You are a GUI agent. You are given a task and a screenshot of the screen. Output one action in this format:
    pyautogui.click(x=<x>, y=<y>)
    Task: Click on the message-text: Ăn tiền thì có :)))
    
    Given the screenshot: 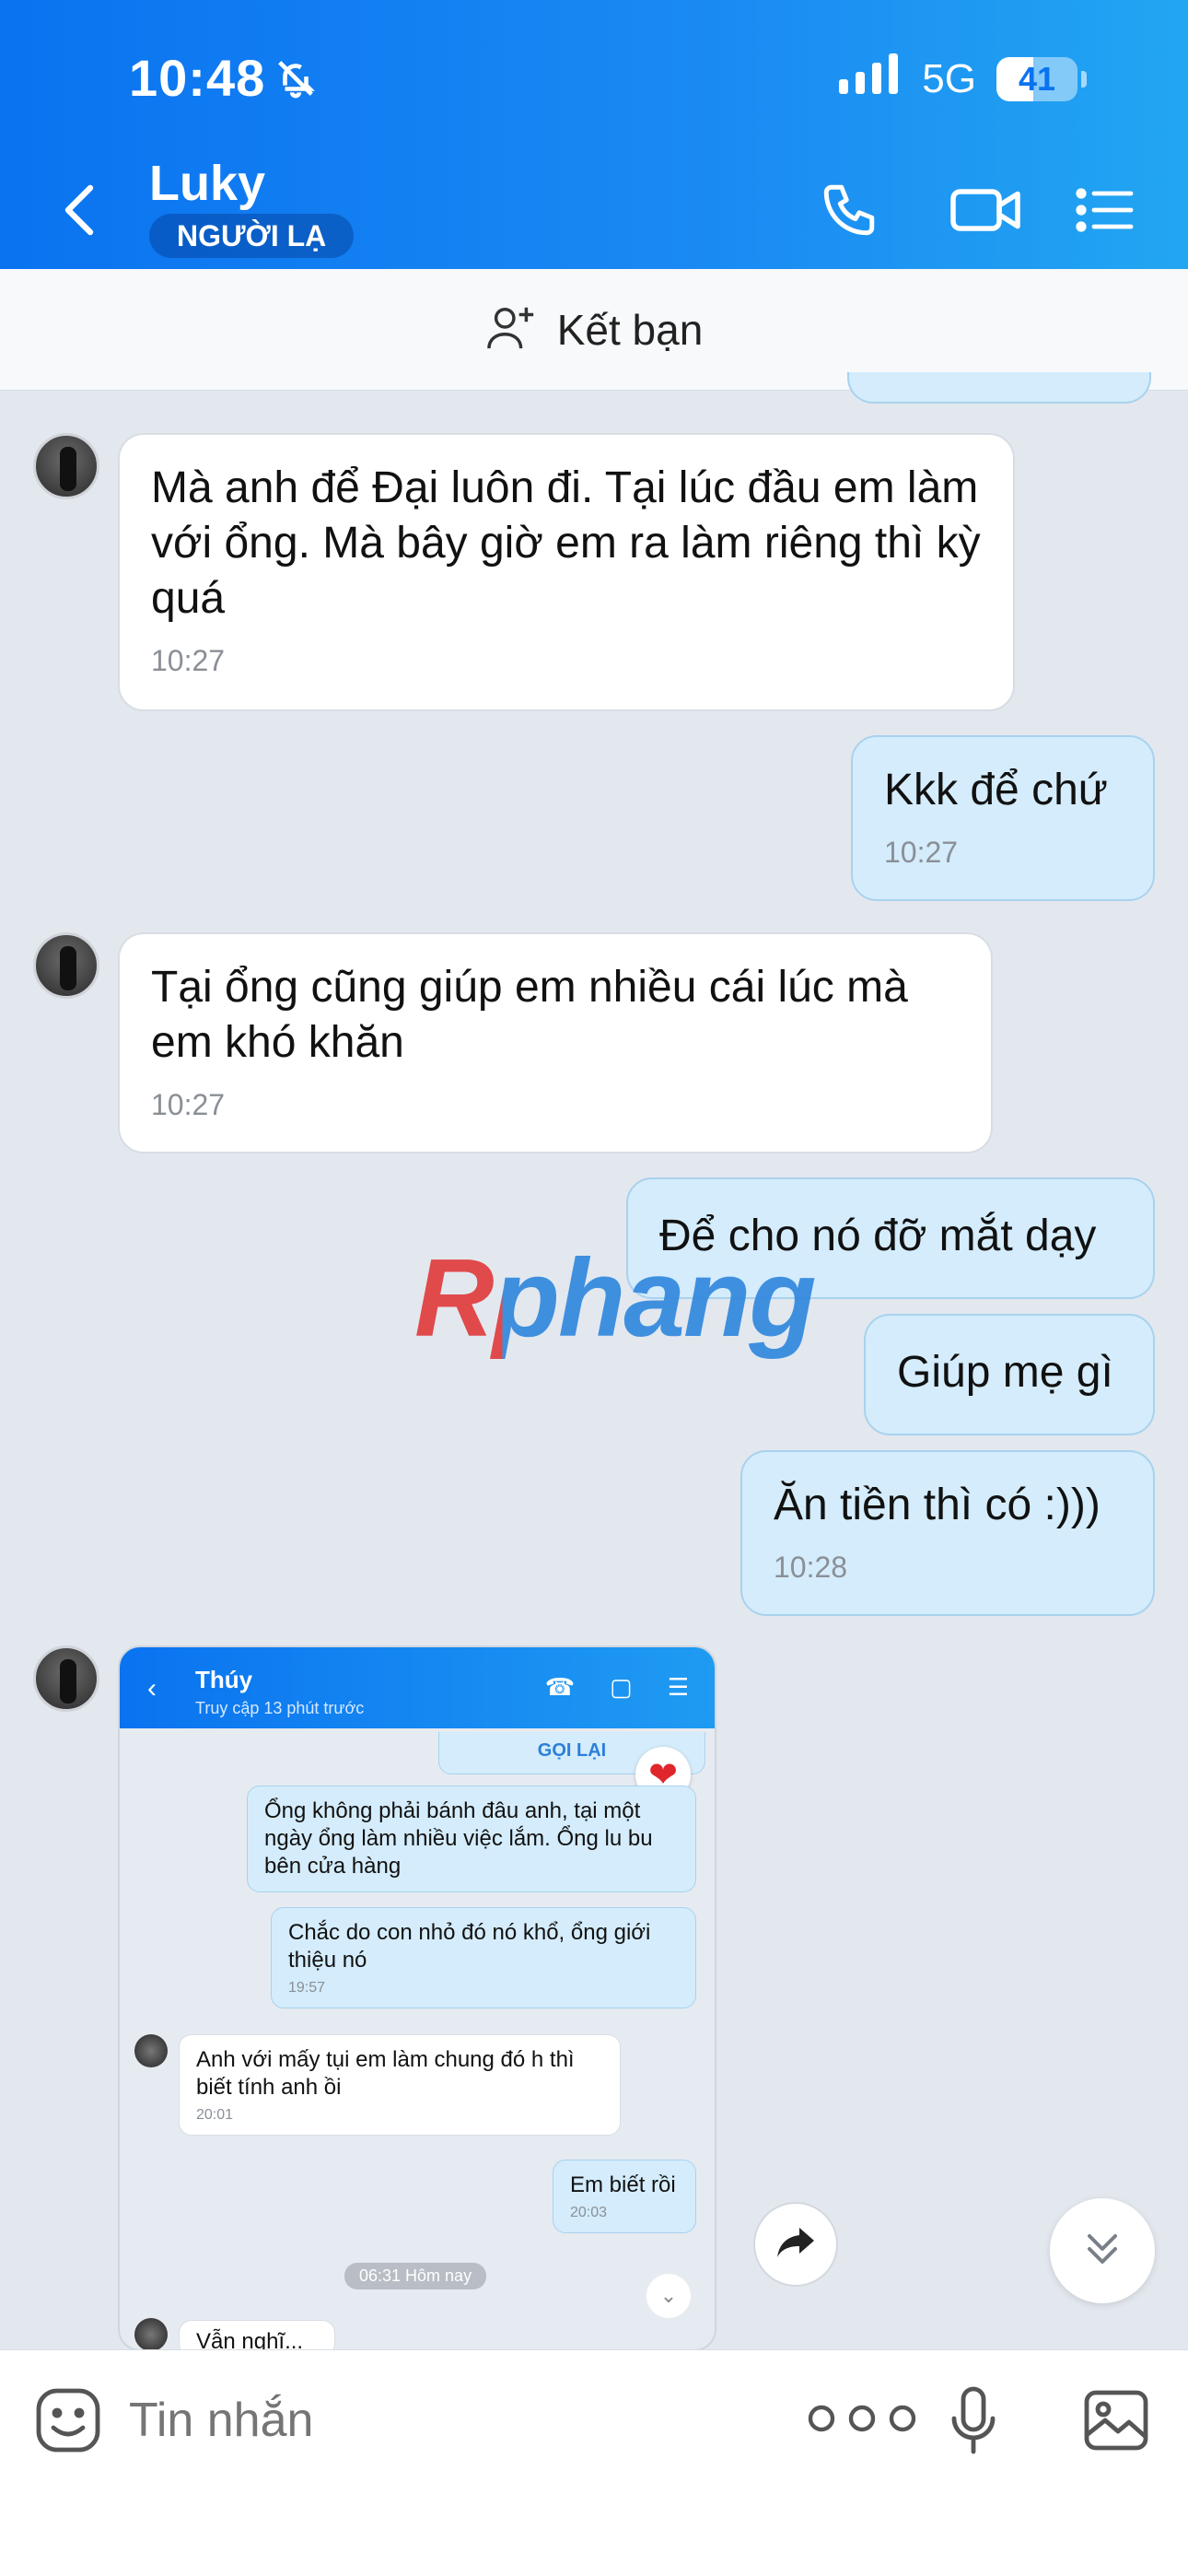 What is the action you would take?
    pyautogui.click(x=937, y=1505)
    